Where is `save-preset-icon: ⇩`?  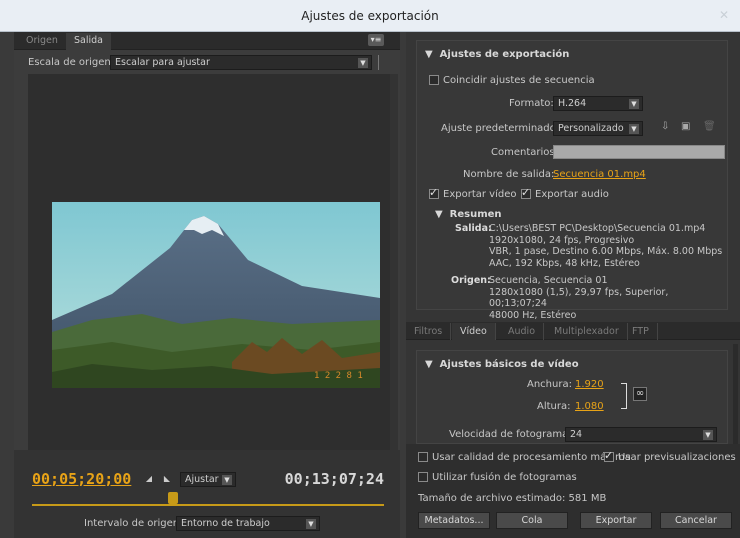 save-preset-icon: ⇩ is located at coordinates (665, 126).